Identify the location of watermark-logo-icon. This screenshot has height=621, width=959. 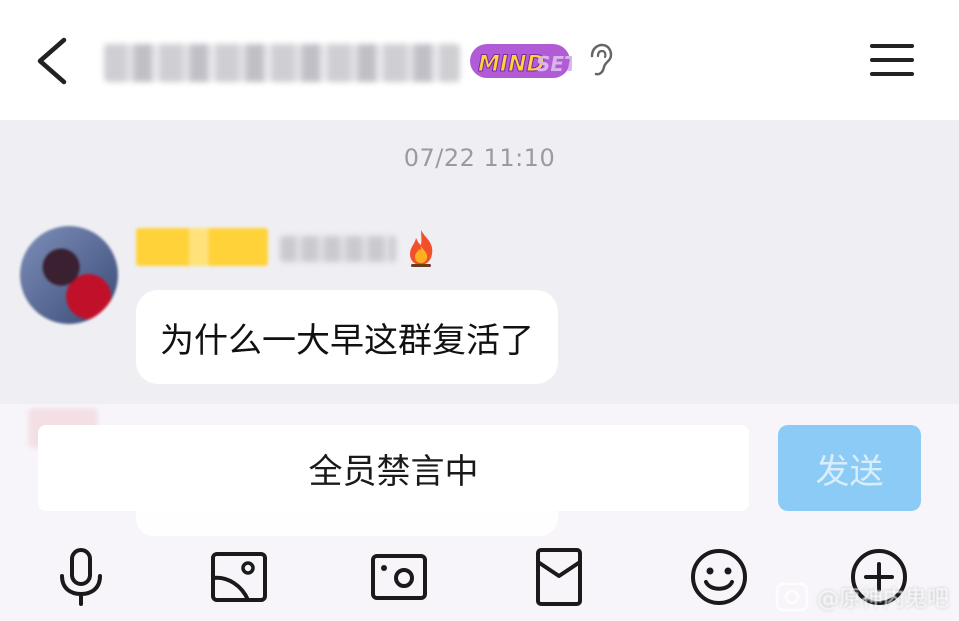
(792, 597).